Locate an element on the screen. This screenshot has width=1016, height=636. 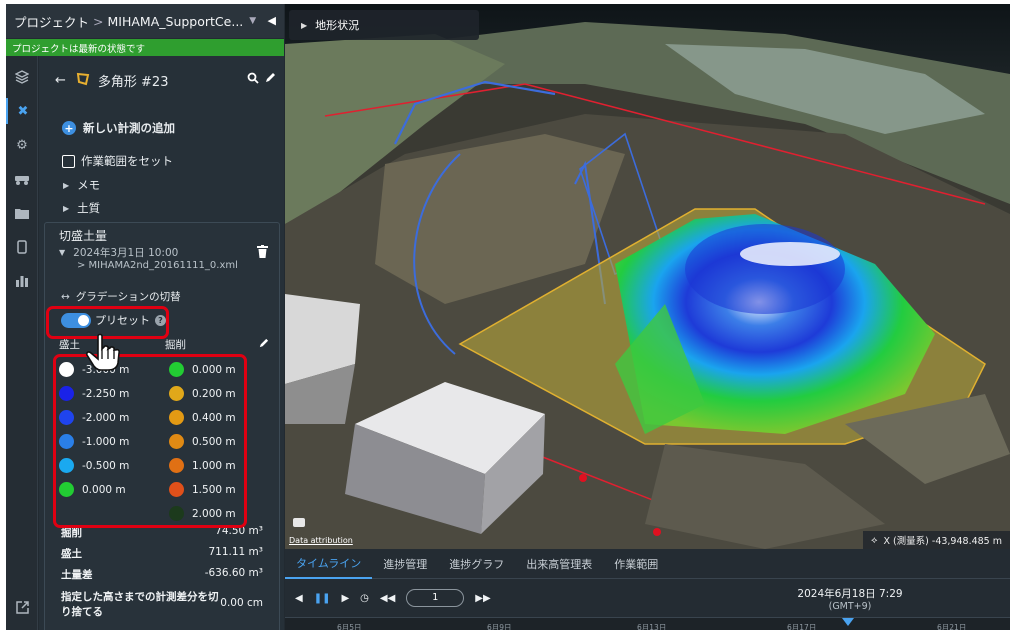
chevron-down-icon: ▼ is located at coordinates (252, 21).